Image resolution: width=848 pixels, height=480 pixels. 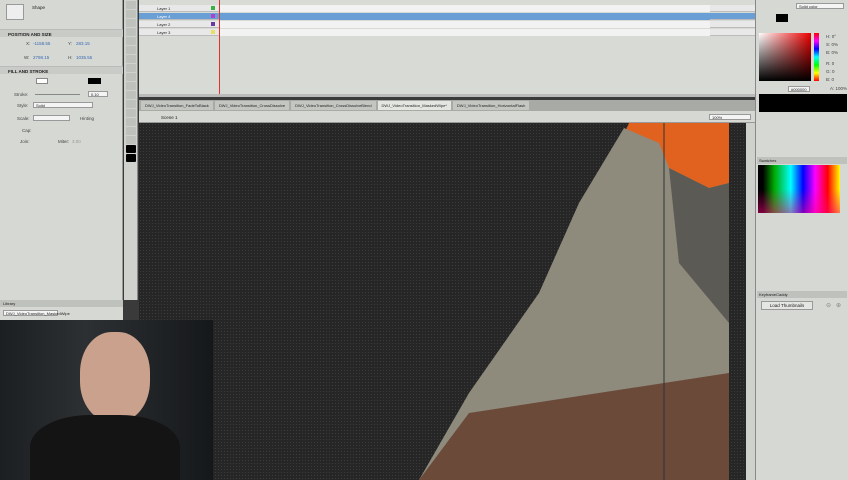 What do you see at coordinates (131, 122) in the screenshot?
I see `eraser-tool-icon` at bounding box center [131, 122].